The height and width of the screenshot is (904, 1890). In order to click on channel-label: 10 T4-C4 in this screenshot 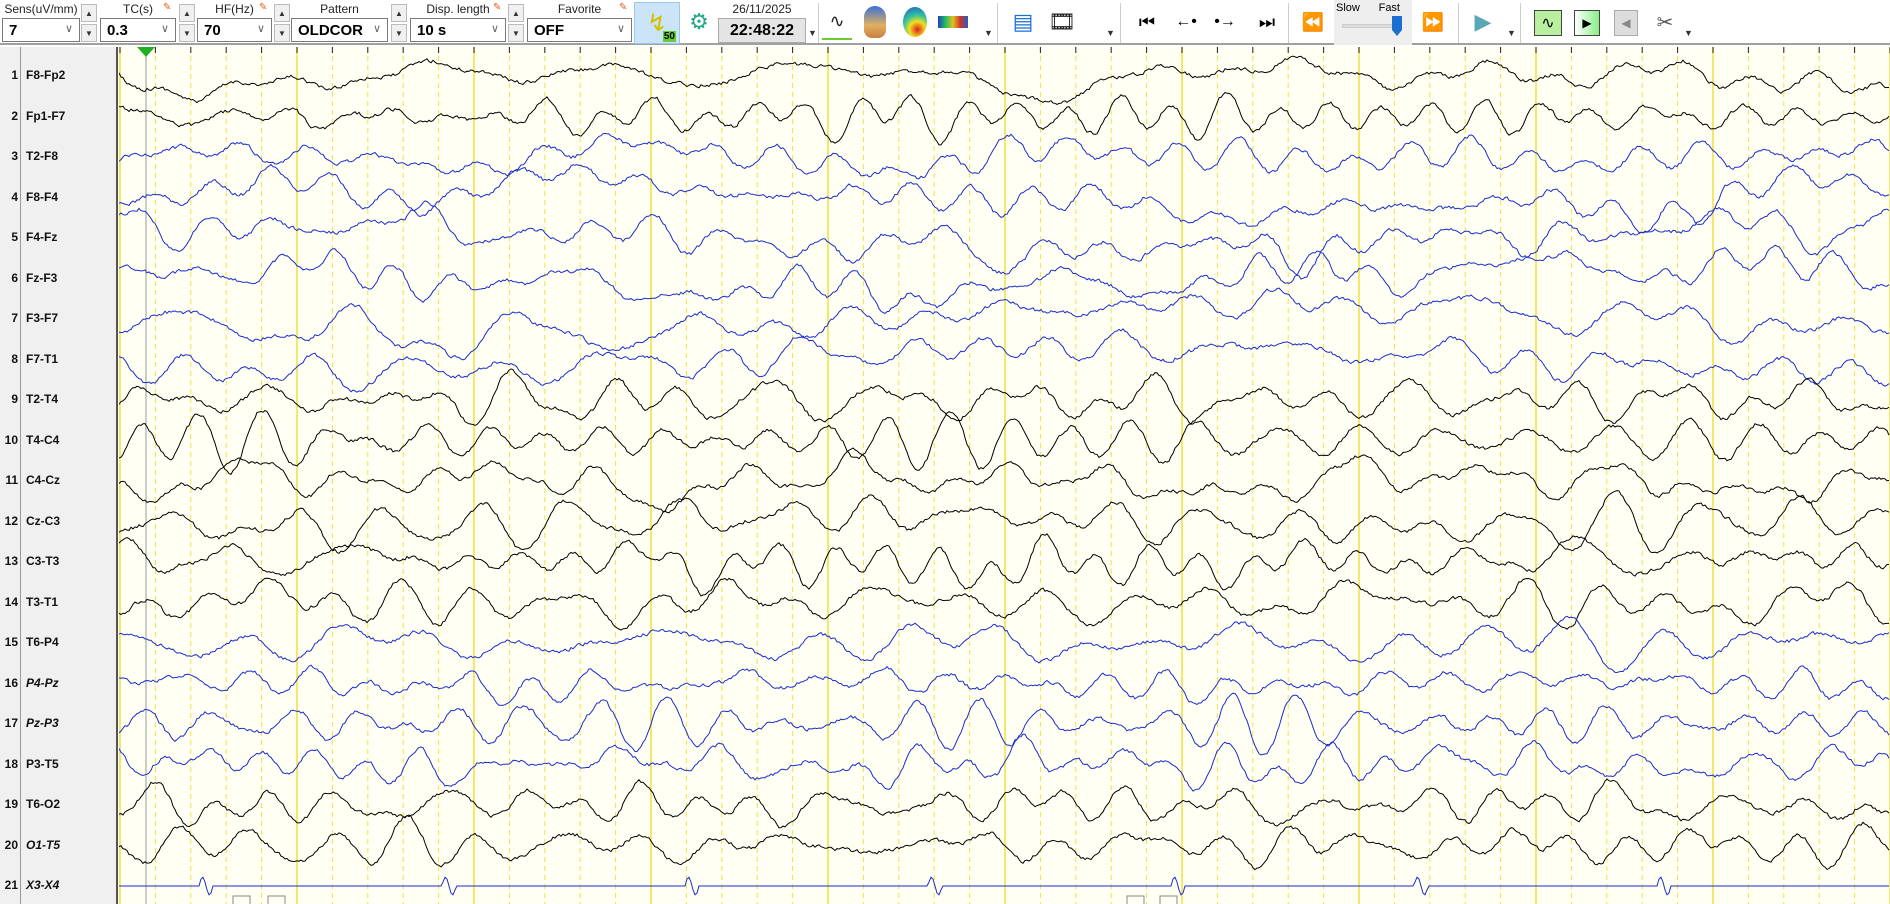, I will do `click(59, 442)`.